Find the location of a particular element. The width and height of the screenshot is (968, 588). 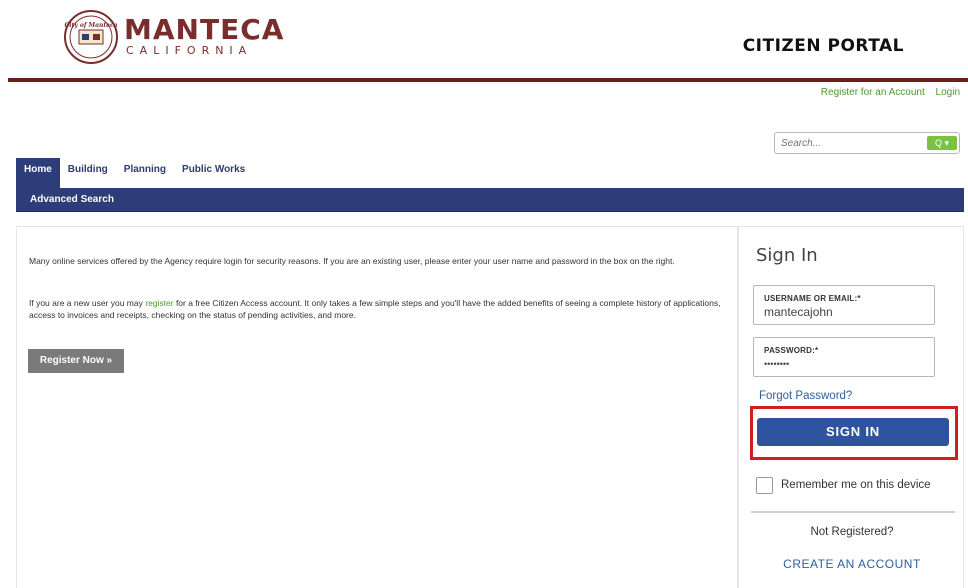

top-links: Register for an Account Login is located at coordinates (886, 92).